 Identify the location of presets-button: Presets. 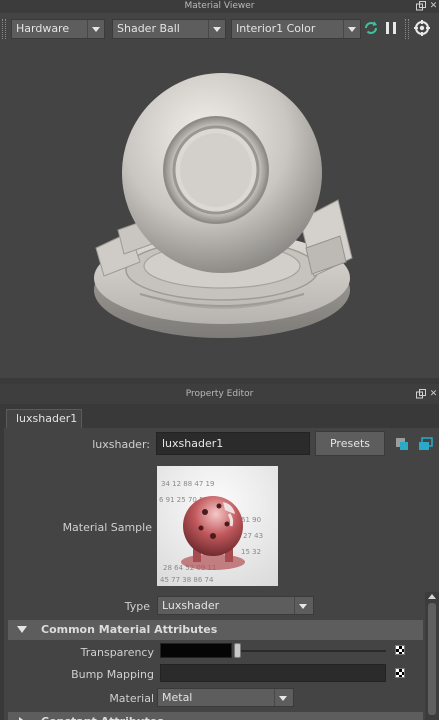
(350, 443).